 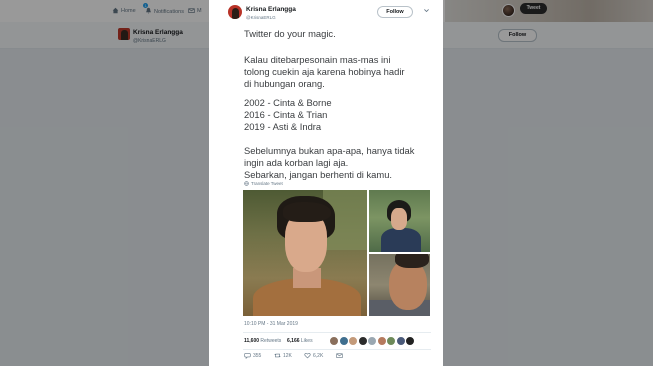 I want to click on retweet-stat: 11,600 Retweets, so click(x=262, y=341).